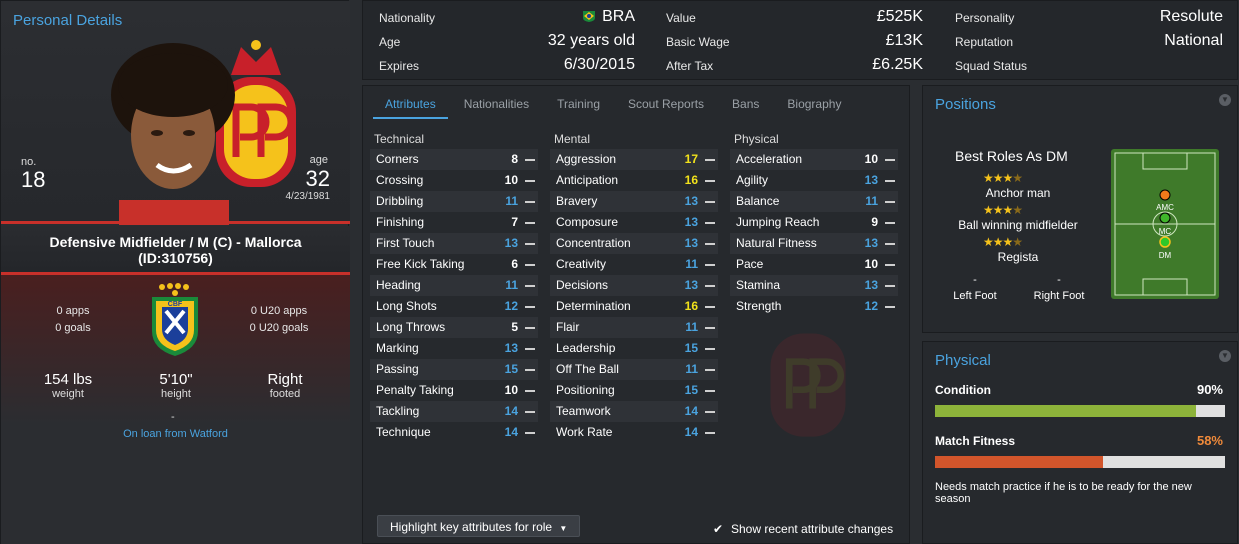  I want to click on attribute-row: Strength 12, so click(814, 306).